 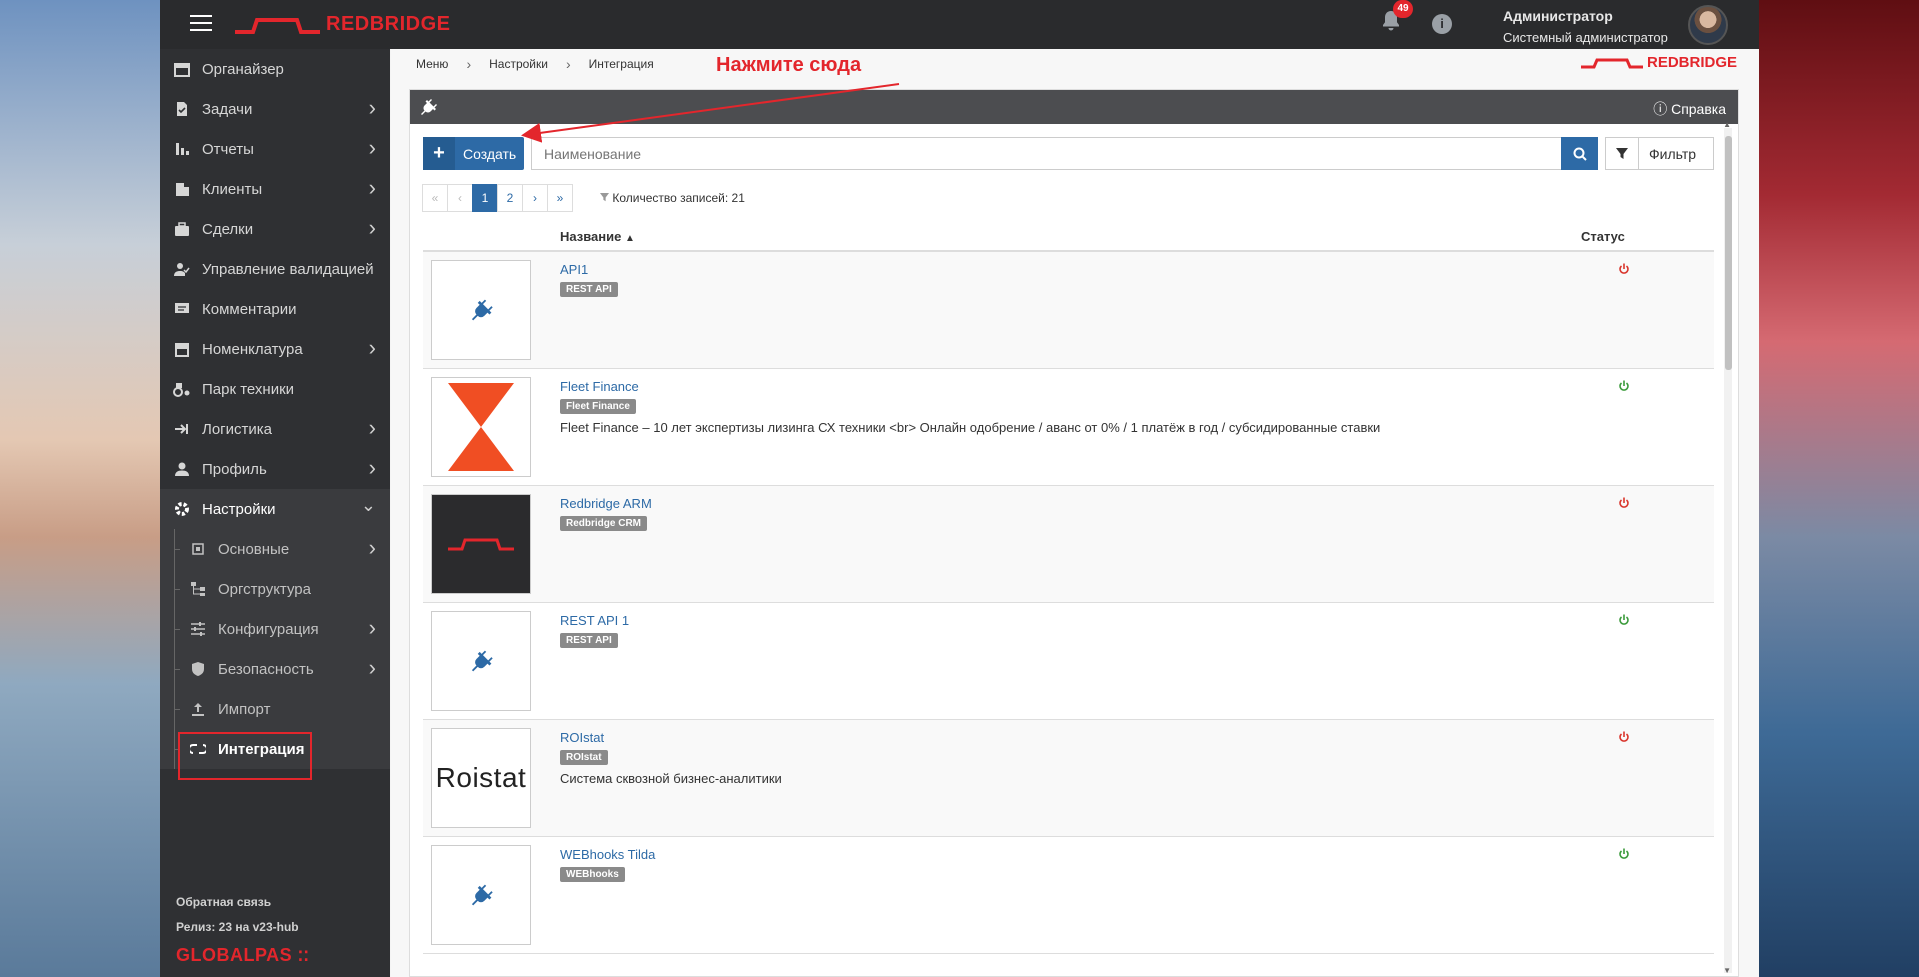 I want to click on help-link: ⓘ Справка, so click(x=1689, y=109).